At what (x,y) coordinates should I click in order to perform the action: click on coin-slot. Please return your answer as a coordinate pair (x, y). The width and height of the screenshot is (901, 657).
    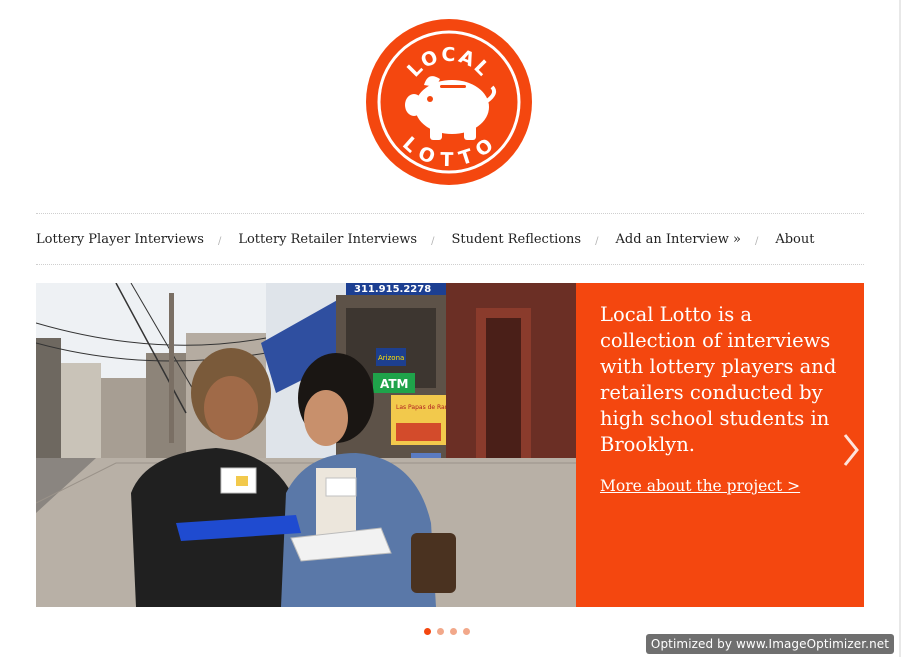
    Looking at the image, I should click on (453, 86).